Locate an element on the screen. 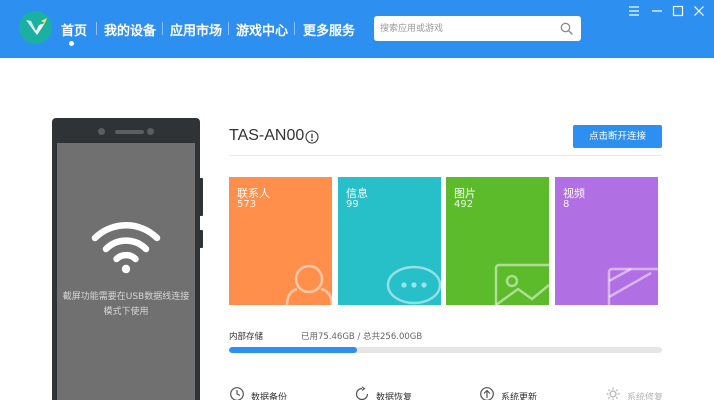 This screenshot has height=400, width=714. header-divider is located at coordinates (445, 155).